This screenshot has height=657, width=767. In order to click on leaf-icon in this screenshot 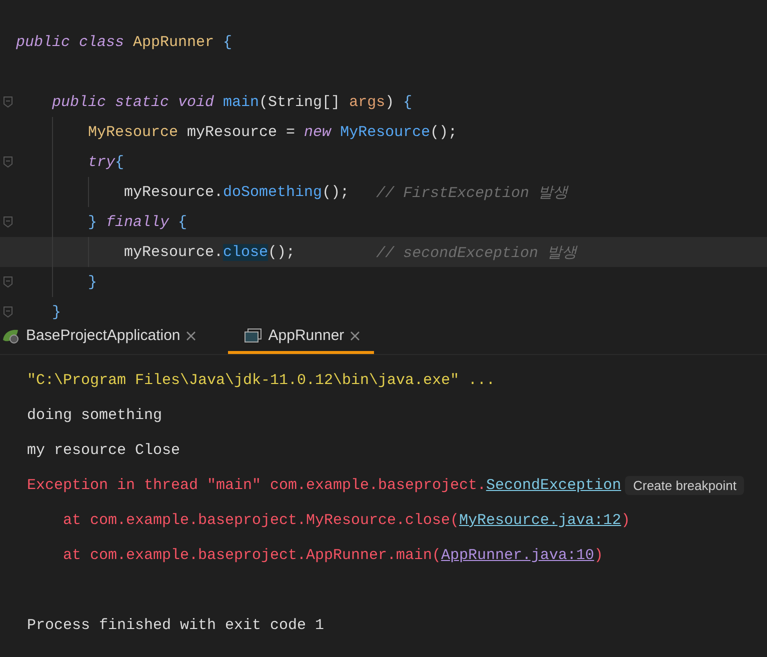, I will do `click(11, 336)`.